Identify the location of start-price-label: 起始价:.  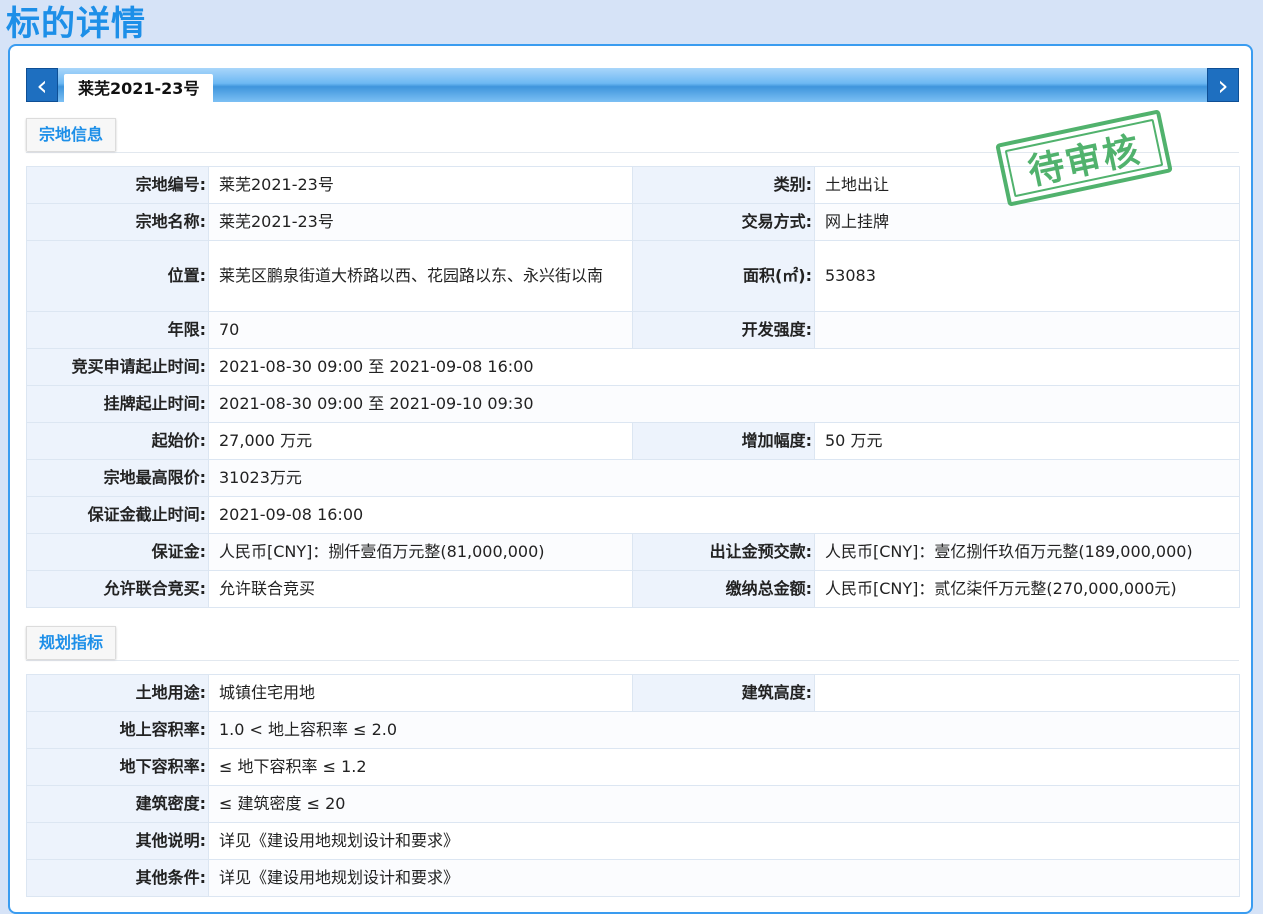
(117, 441).